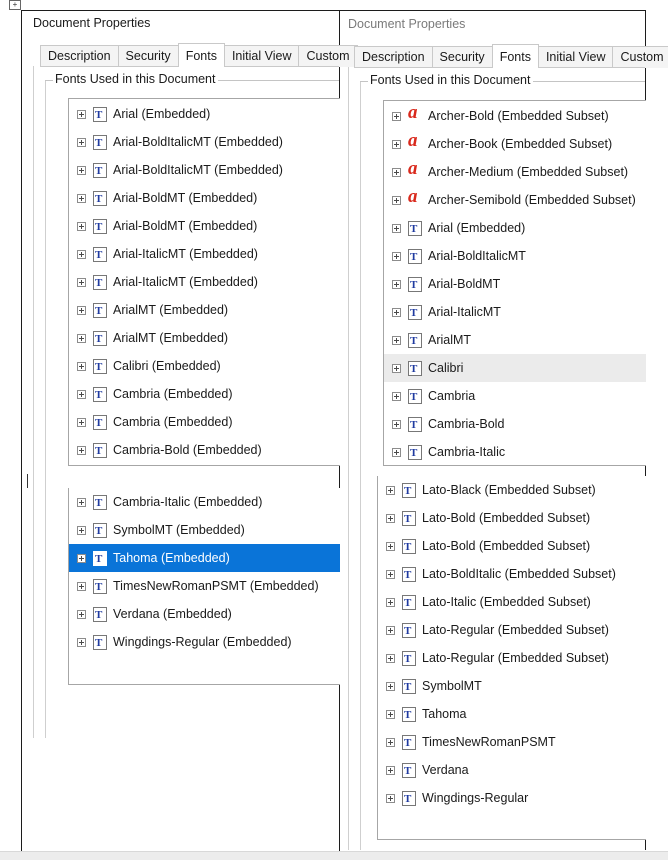 Image resolution: width=668 pixels, height=860 pixels. I want to click on left-tab-description: Description, so click(79, 56).